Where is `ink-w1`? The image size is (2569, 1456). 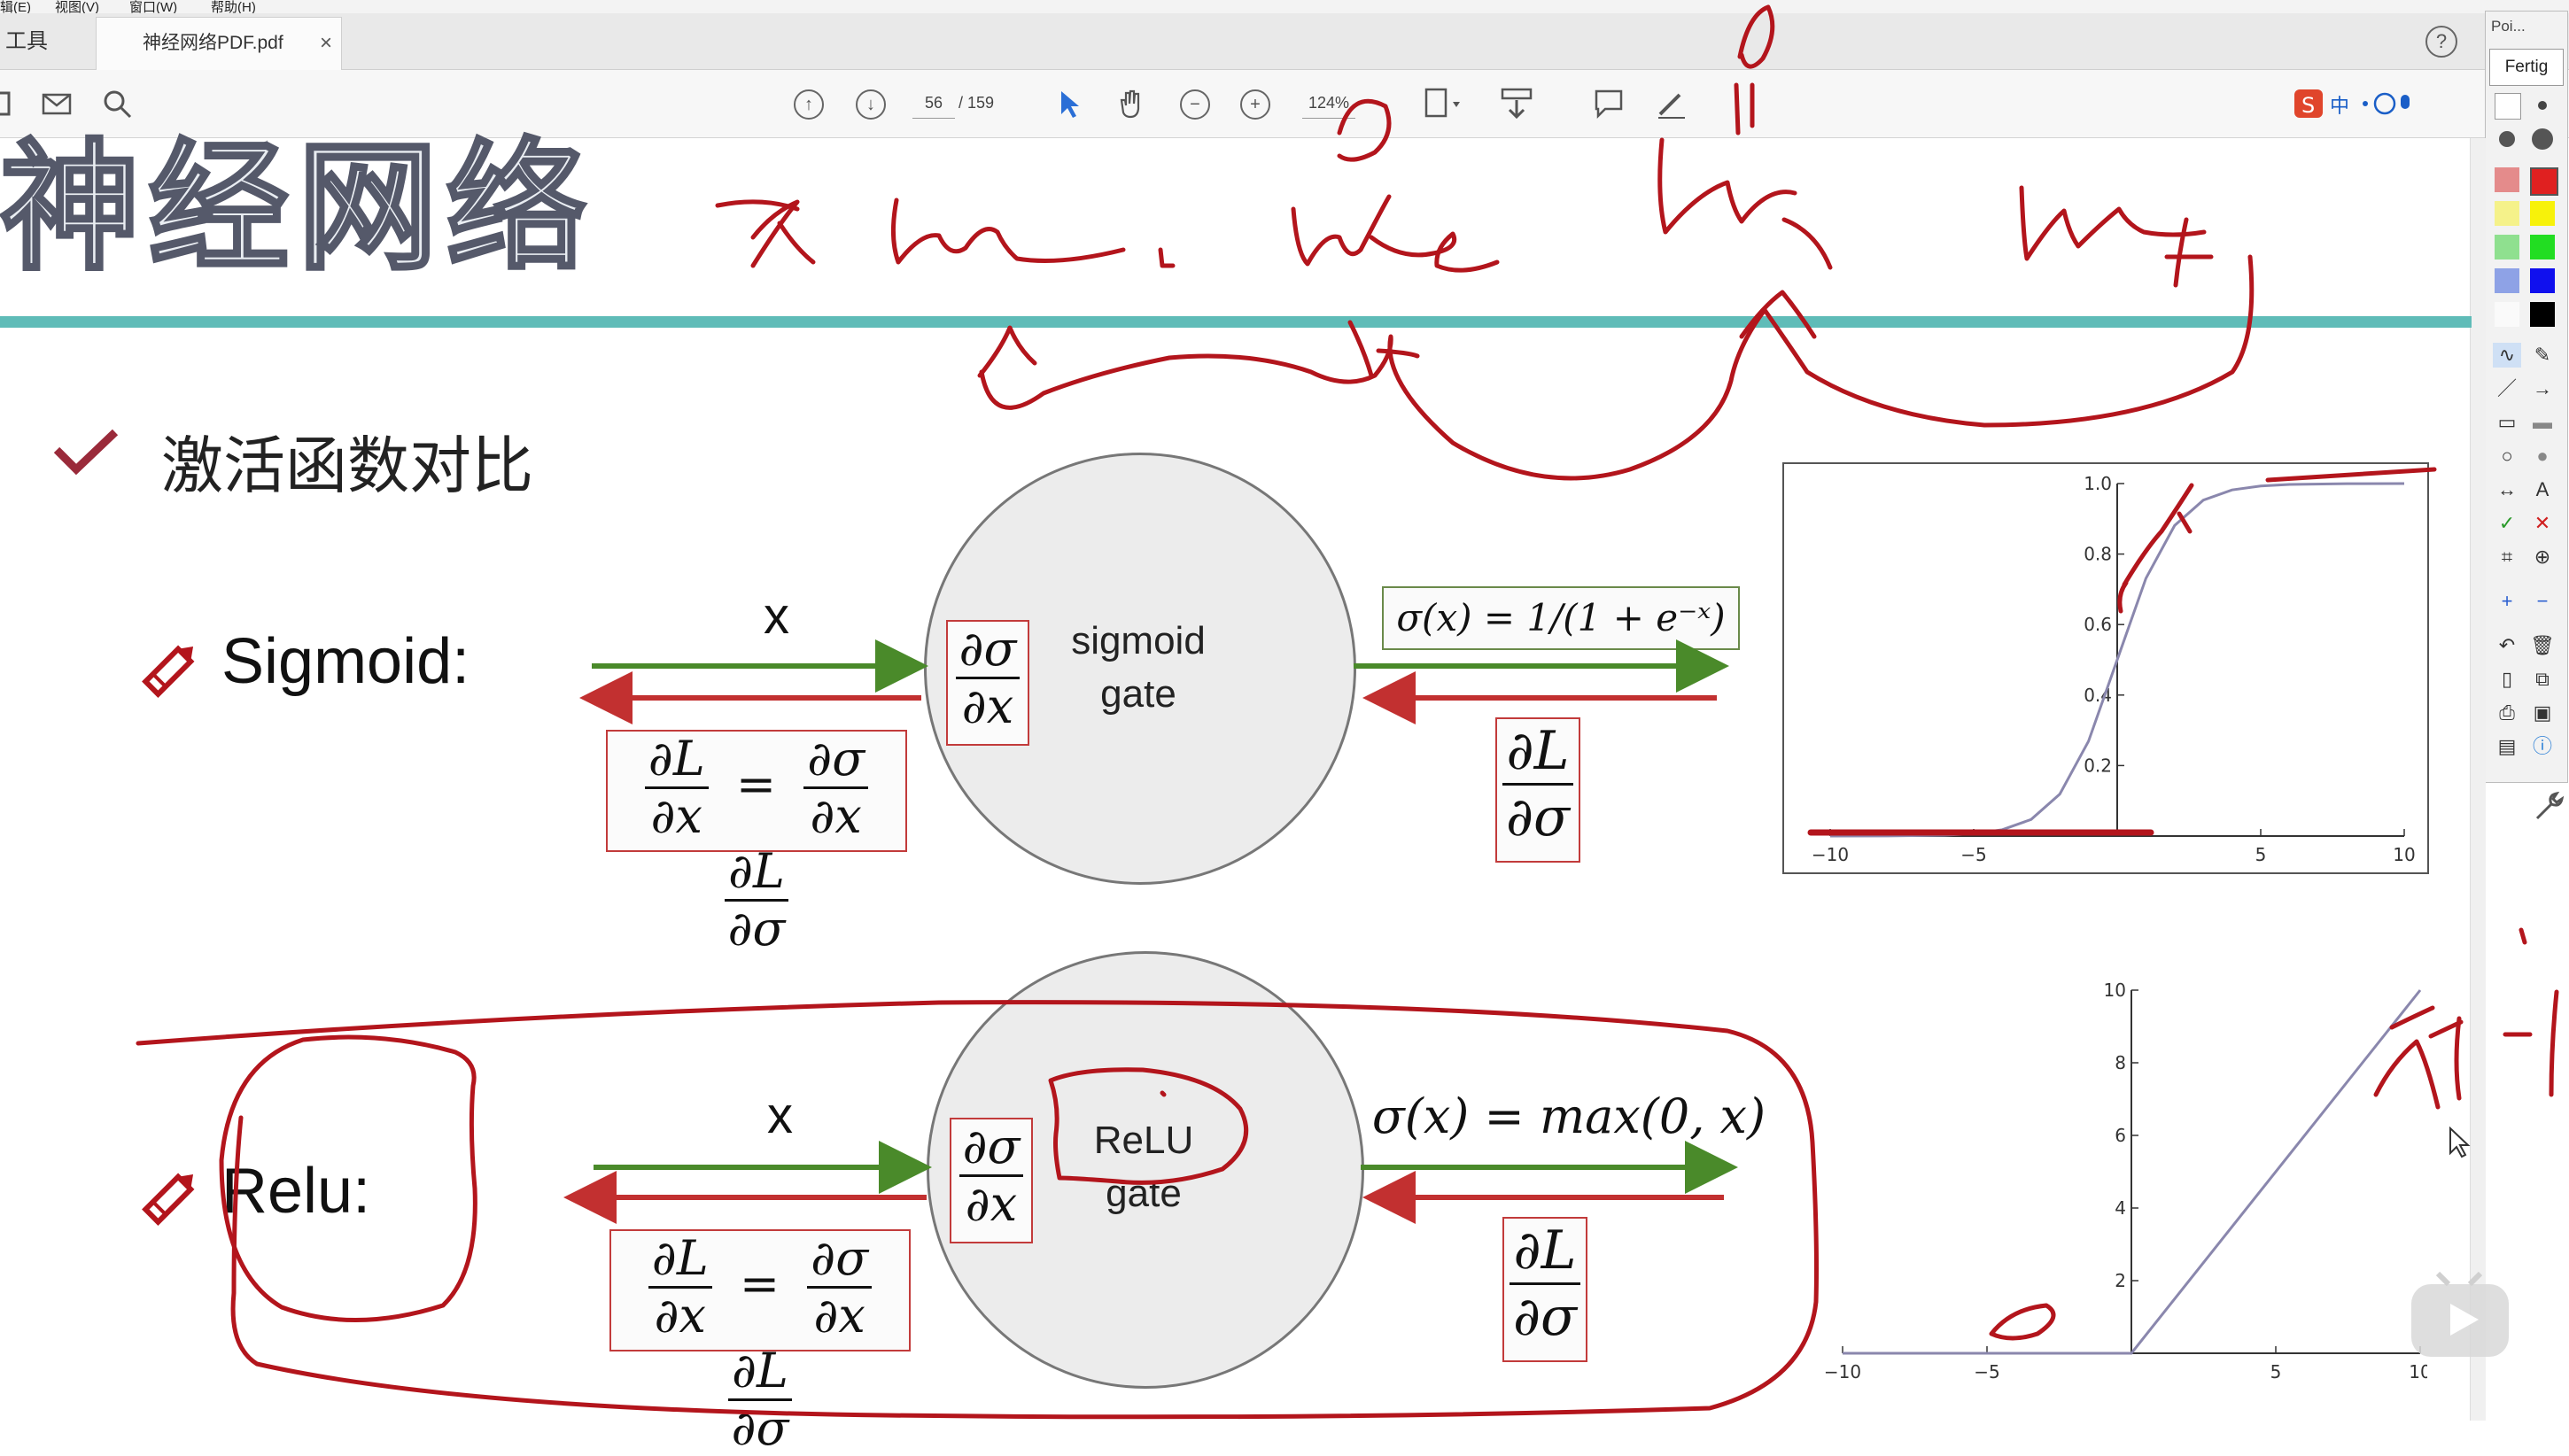 ink-w1 is located at coordinates (1008, 231).